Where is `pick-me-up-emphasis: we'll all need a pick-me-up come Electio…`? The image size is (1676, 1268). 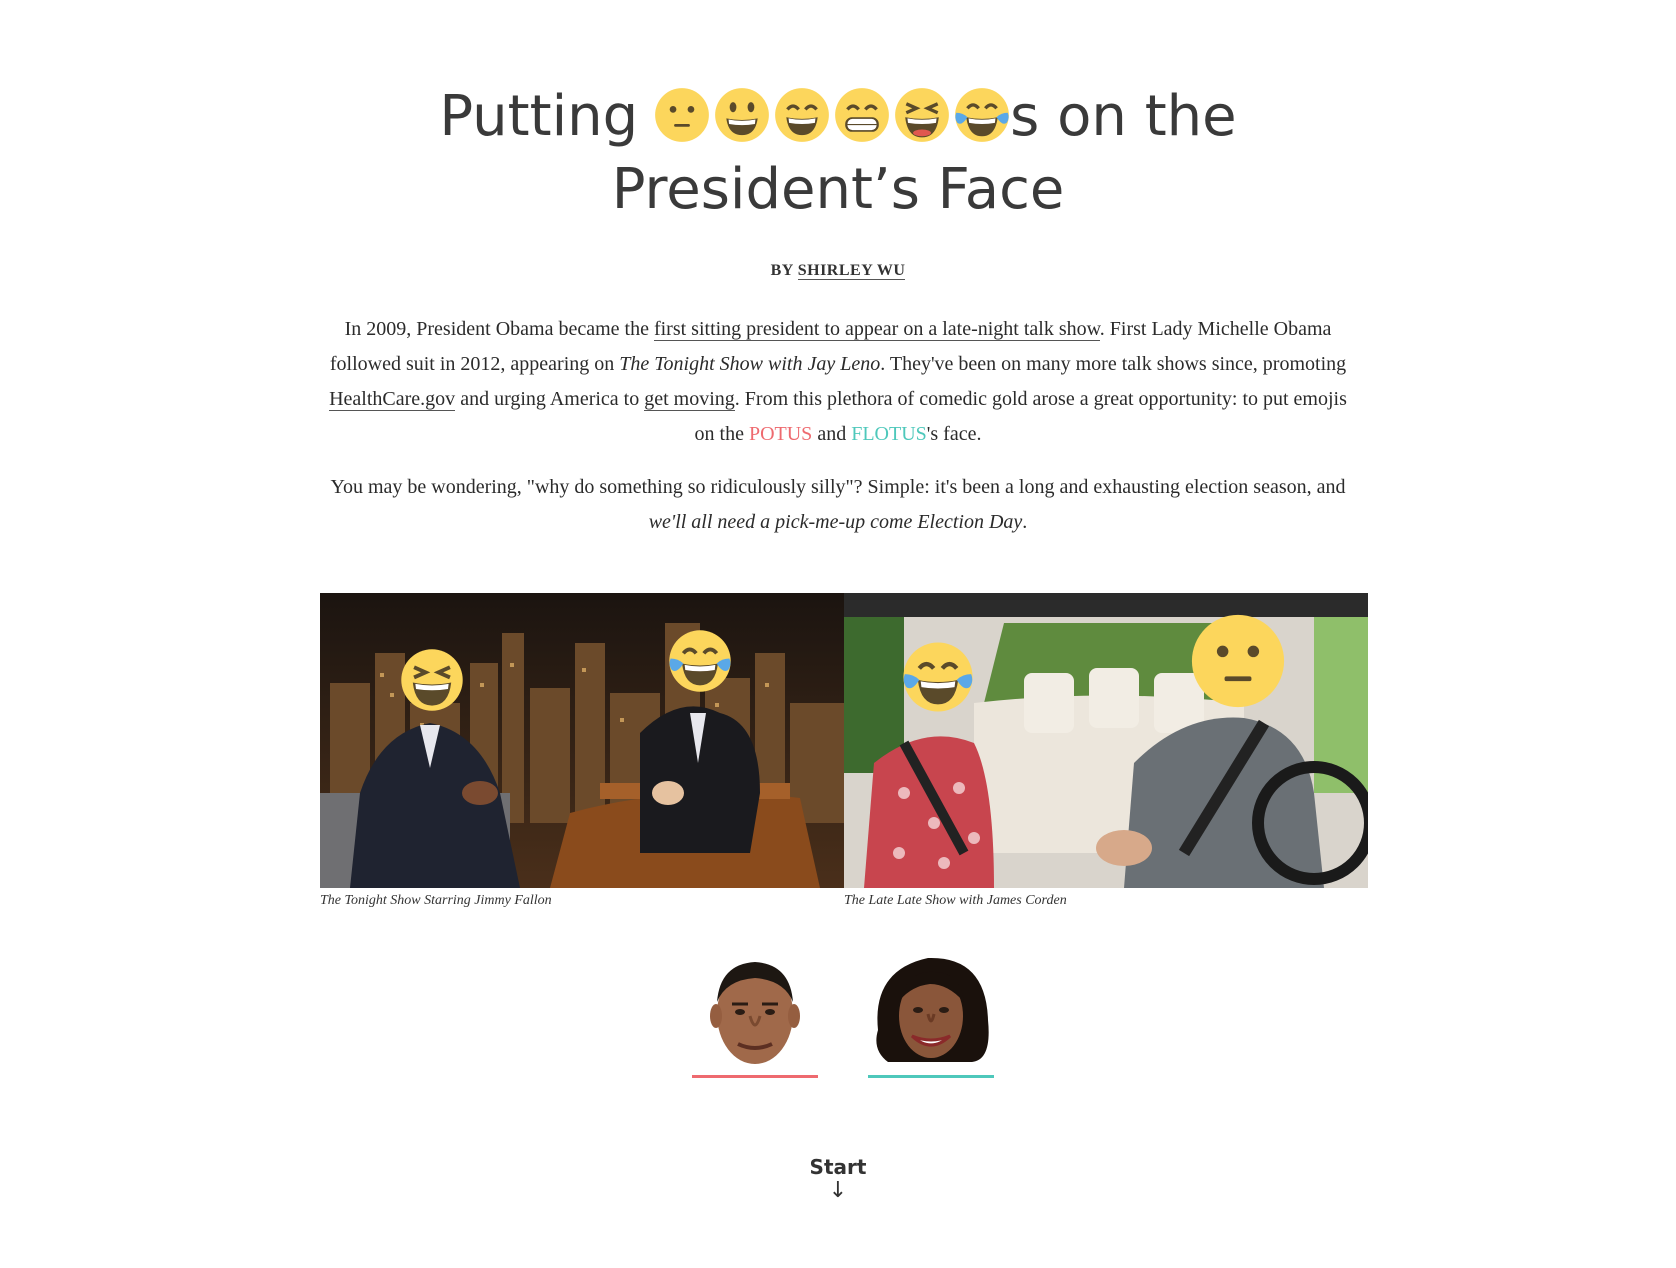 pick-me-up-emphasis: we'll all need a pick-me-up come Electio… is located at coordinates (835, 522).